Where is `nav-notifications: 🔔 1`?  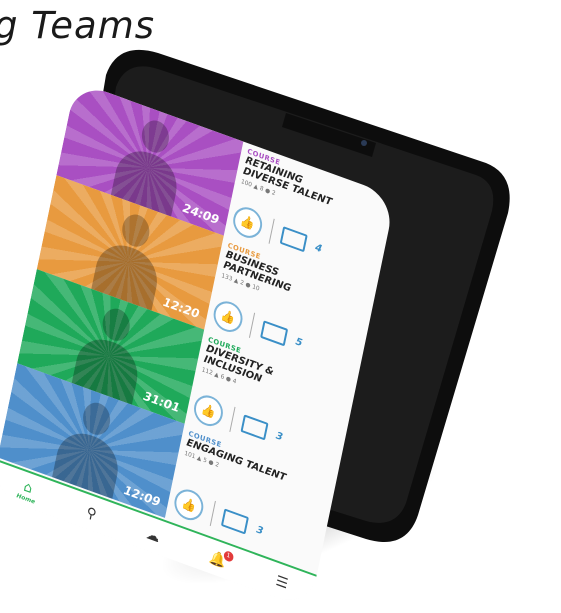
nav-notifications: 🔔 1 is located at coordinates (221, 559).